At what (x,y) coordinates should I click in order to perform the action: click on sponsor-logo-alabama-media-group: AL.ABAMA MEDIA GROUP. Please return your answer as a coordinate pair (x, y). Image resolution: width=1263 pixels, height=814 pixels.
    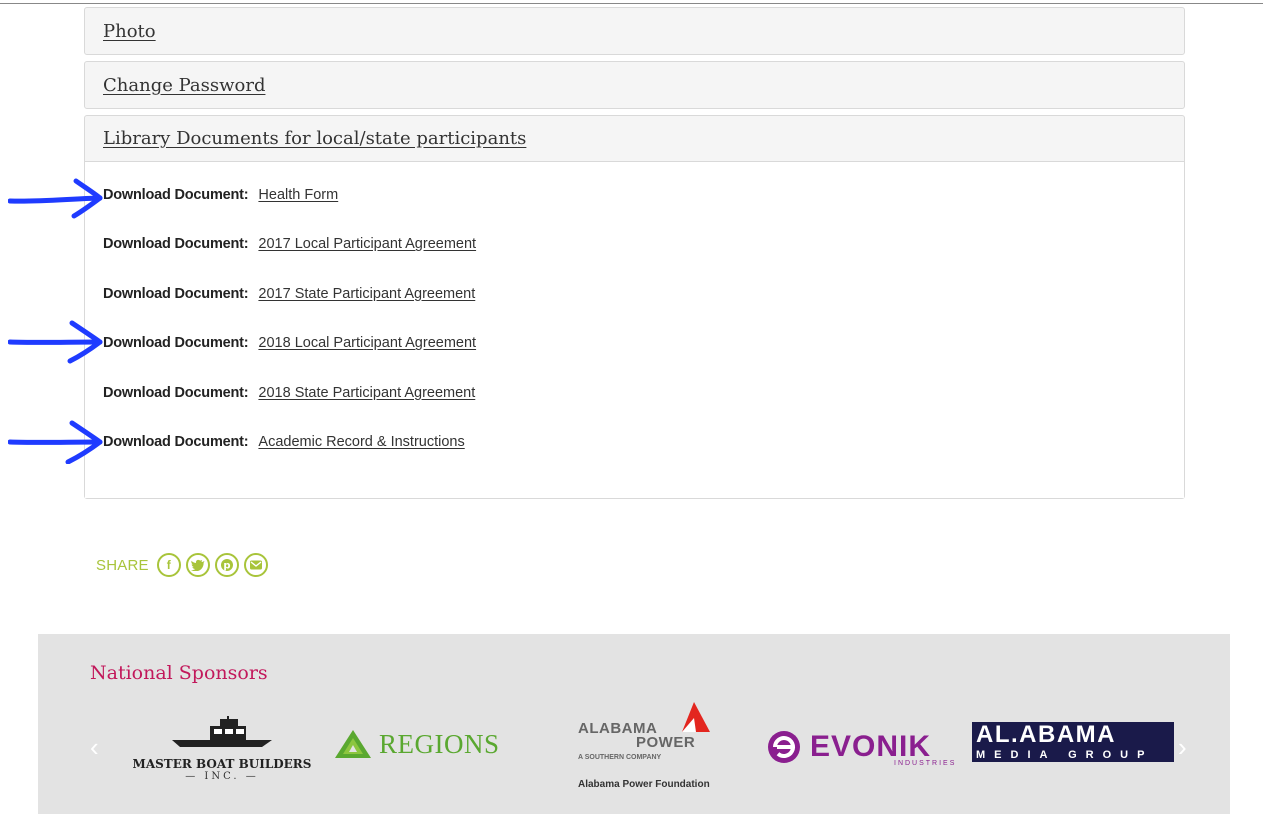
    Looking at the image, I should click on (1073, 742).